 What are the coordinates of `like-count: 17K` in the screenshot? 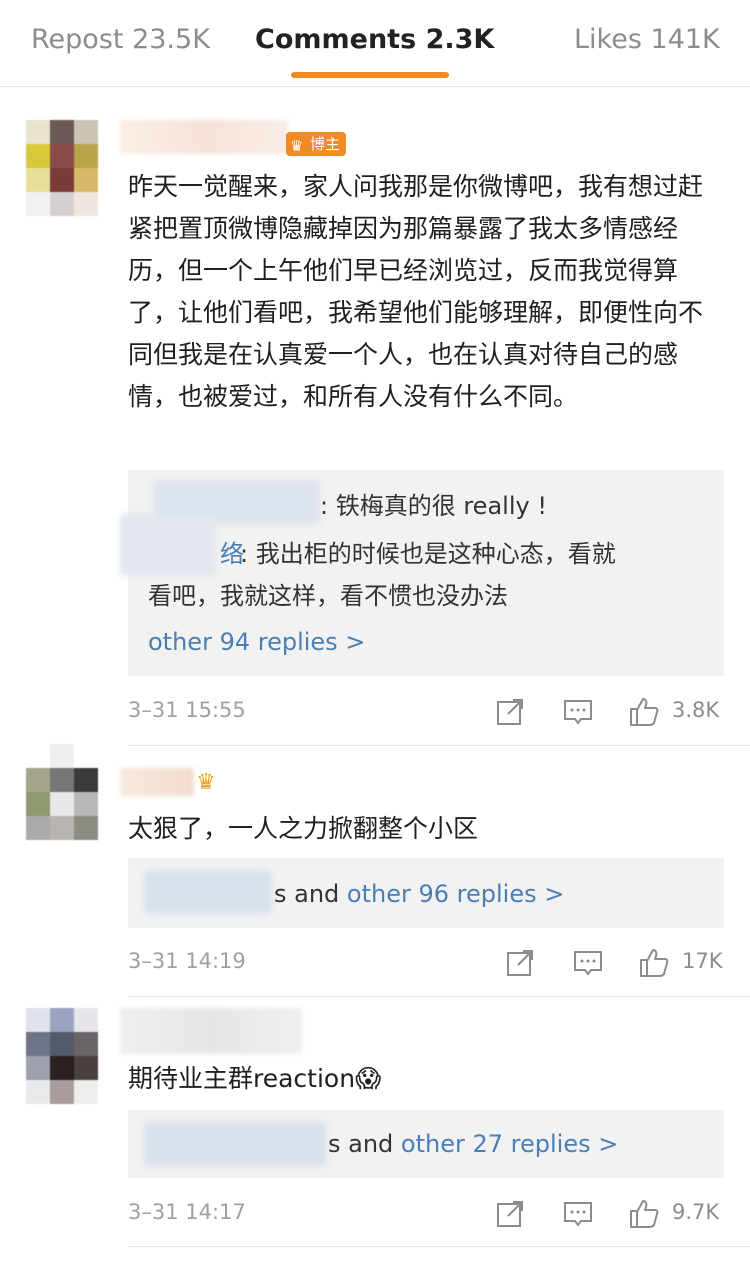 It's located at (702, 961).